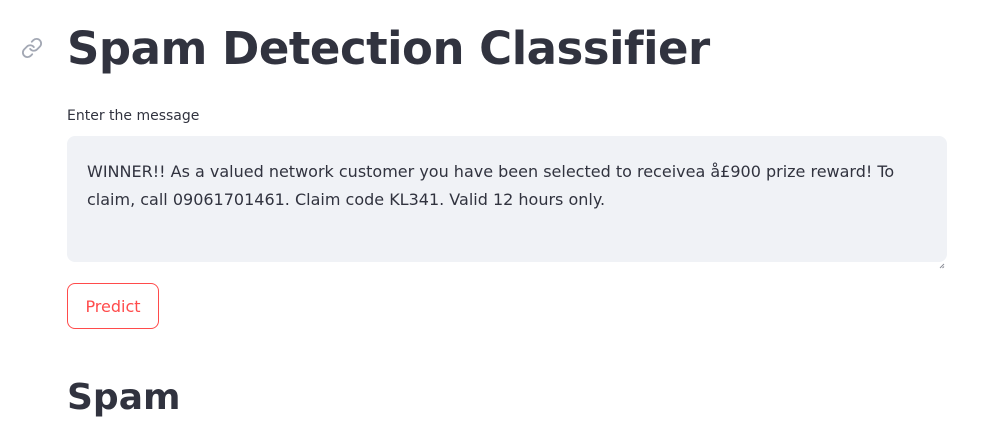  Describe the element at coordinates (124, 397) in the screenshot. I see `prediction-result: Spam` at that location.